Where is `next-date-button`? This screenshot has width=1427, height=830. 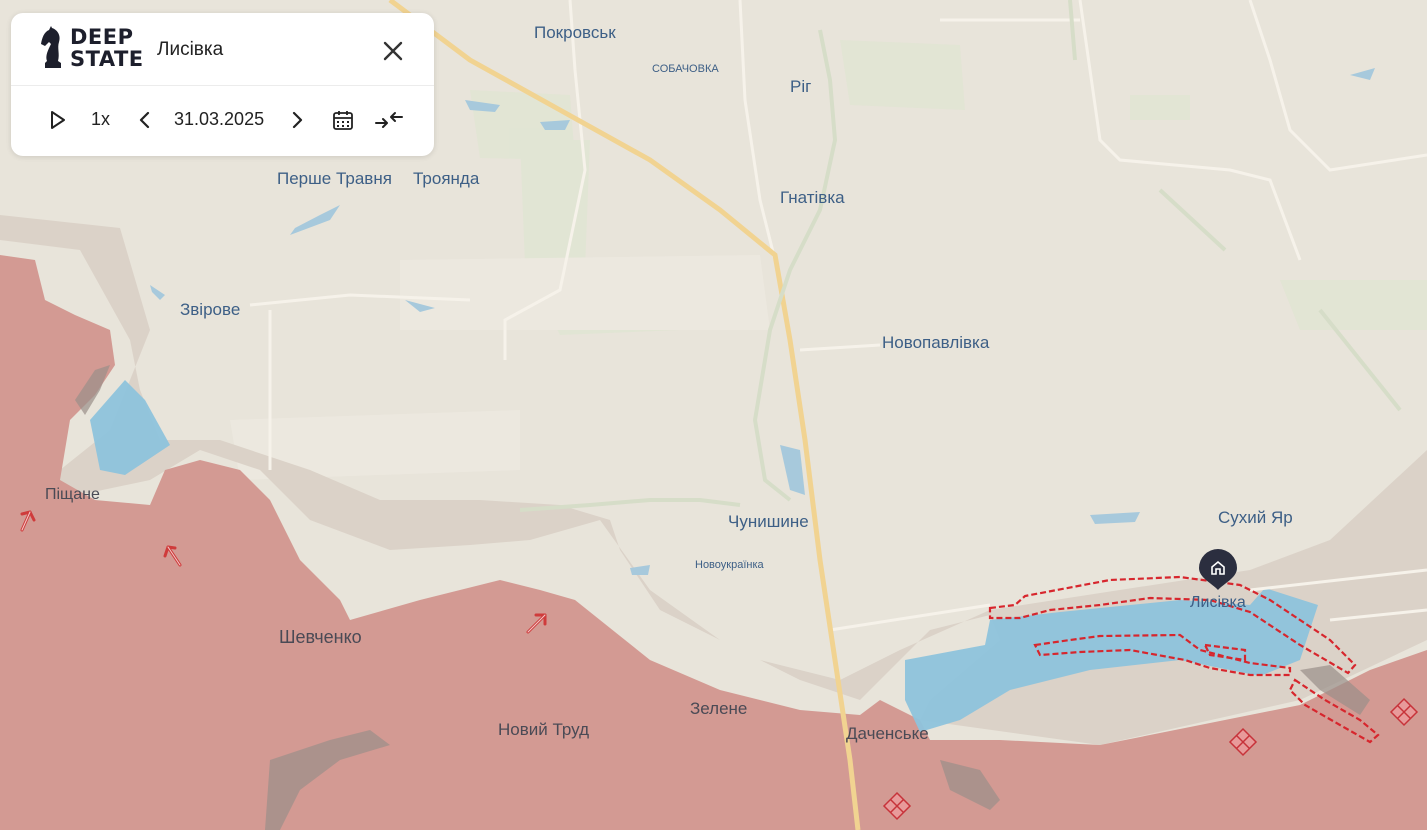
next-date-button is located at coordinates (297, 120).